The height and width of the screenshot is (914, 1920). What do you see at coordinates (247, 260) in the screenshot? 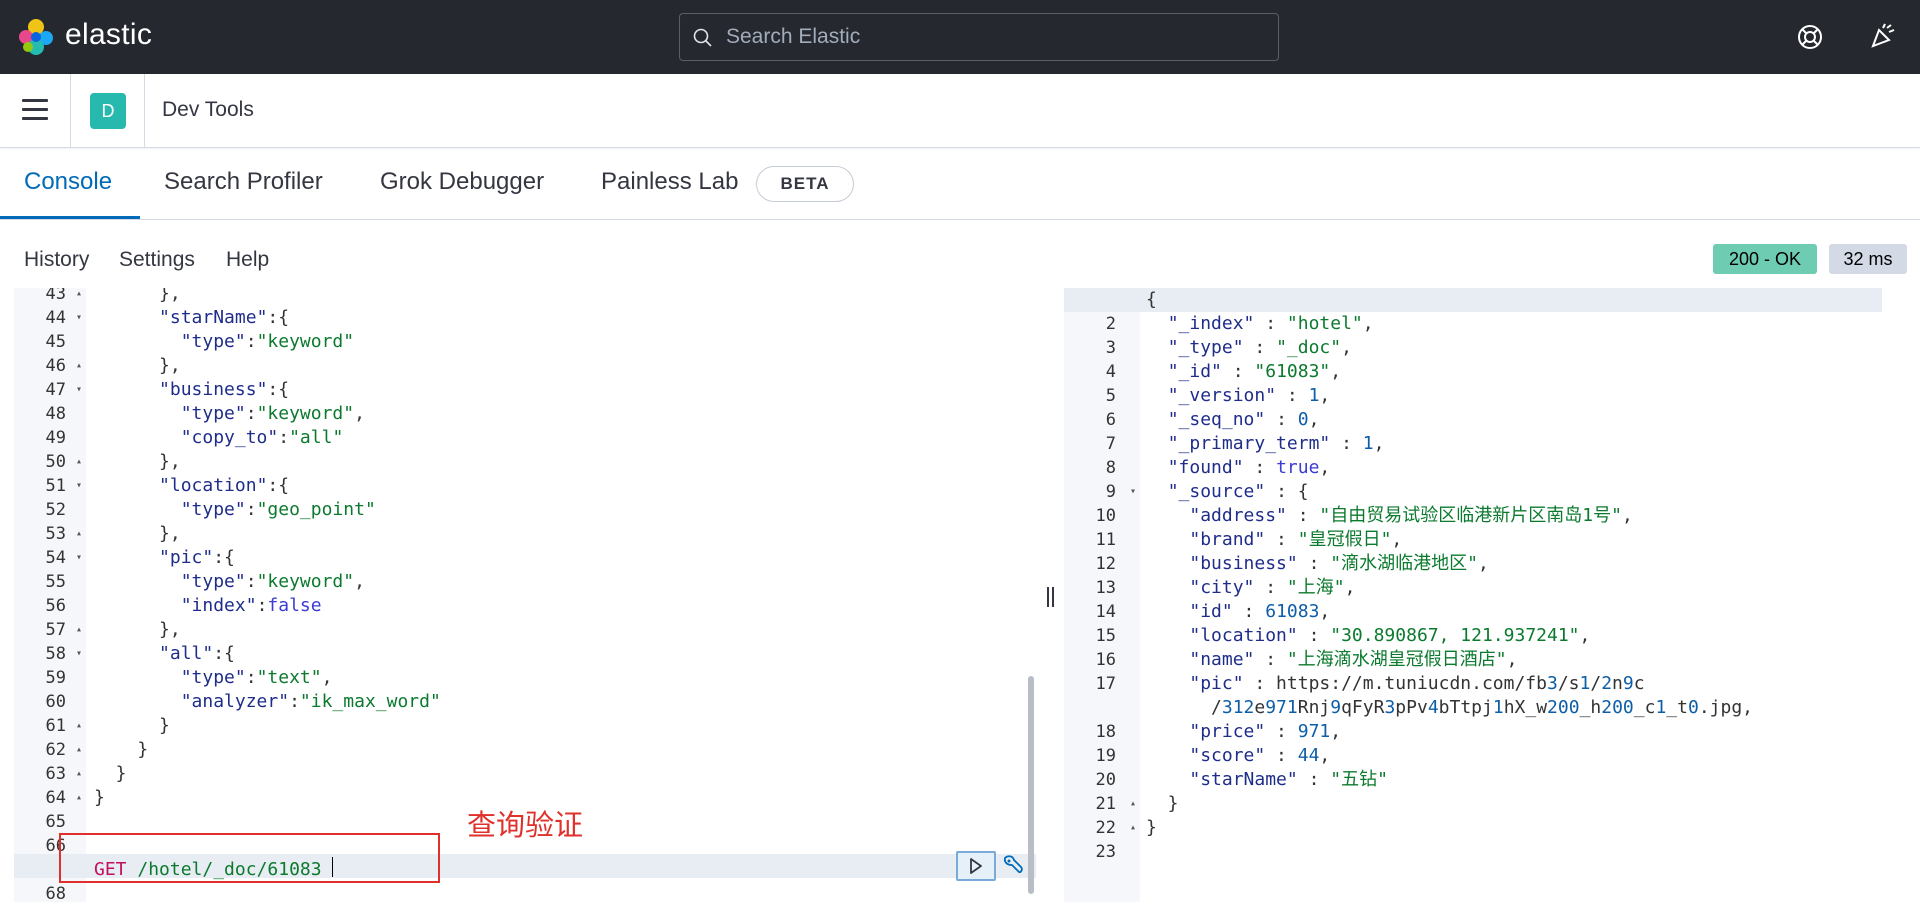
I see `help-link: Help` at bounding box center [247, 260].